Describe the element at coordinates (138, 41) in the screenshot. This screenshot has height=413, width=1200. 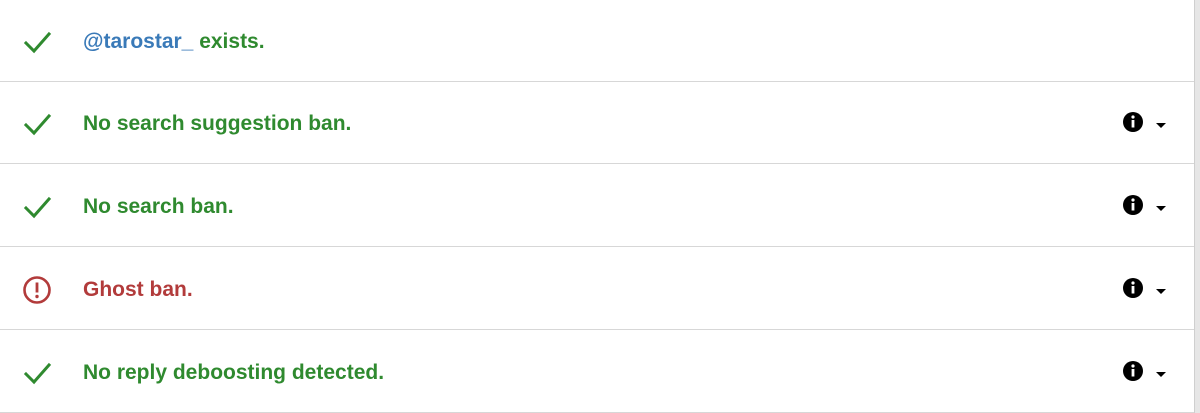
I see `account-handle: @tarostar_` at that location.